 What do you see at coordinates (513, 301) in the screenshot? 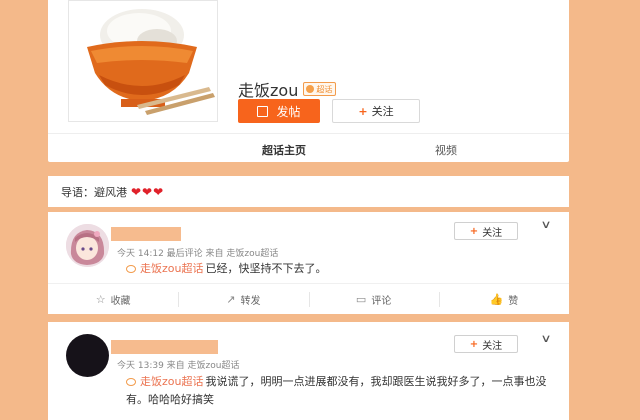
I see `like-label: 赞` at bounding box center [513, 301].